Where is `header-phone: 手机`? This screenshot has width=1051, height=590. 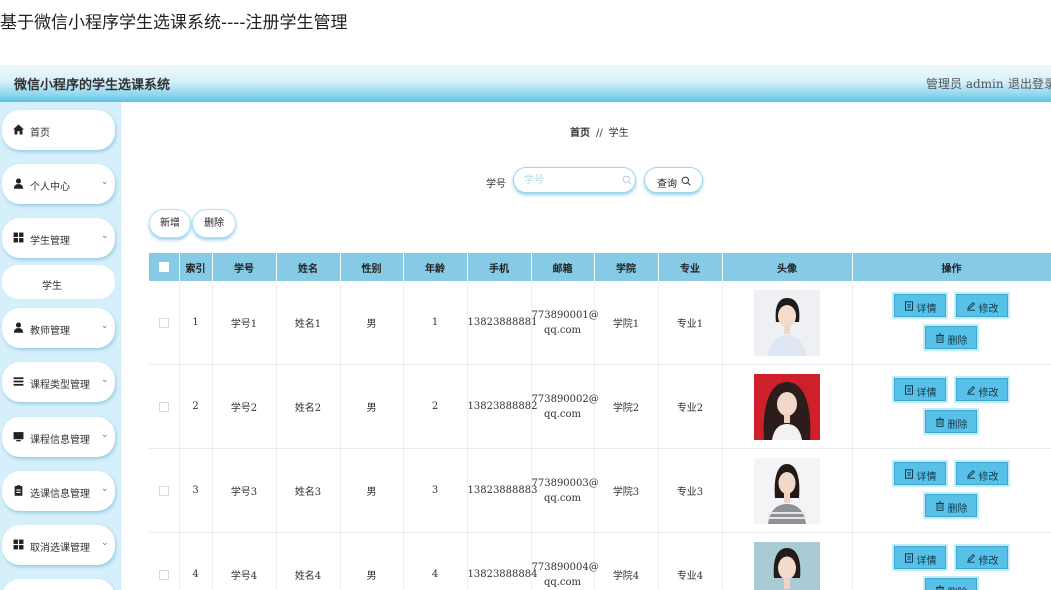
header-phone: 手机 is located at coordinates (499, 267).